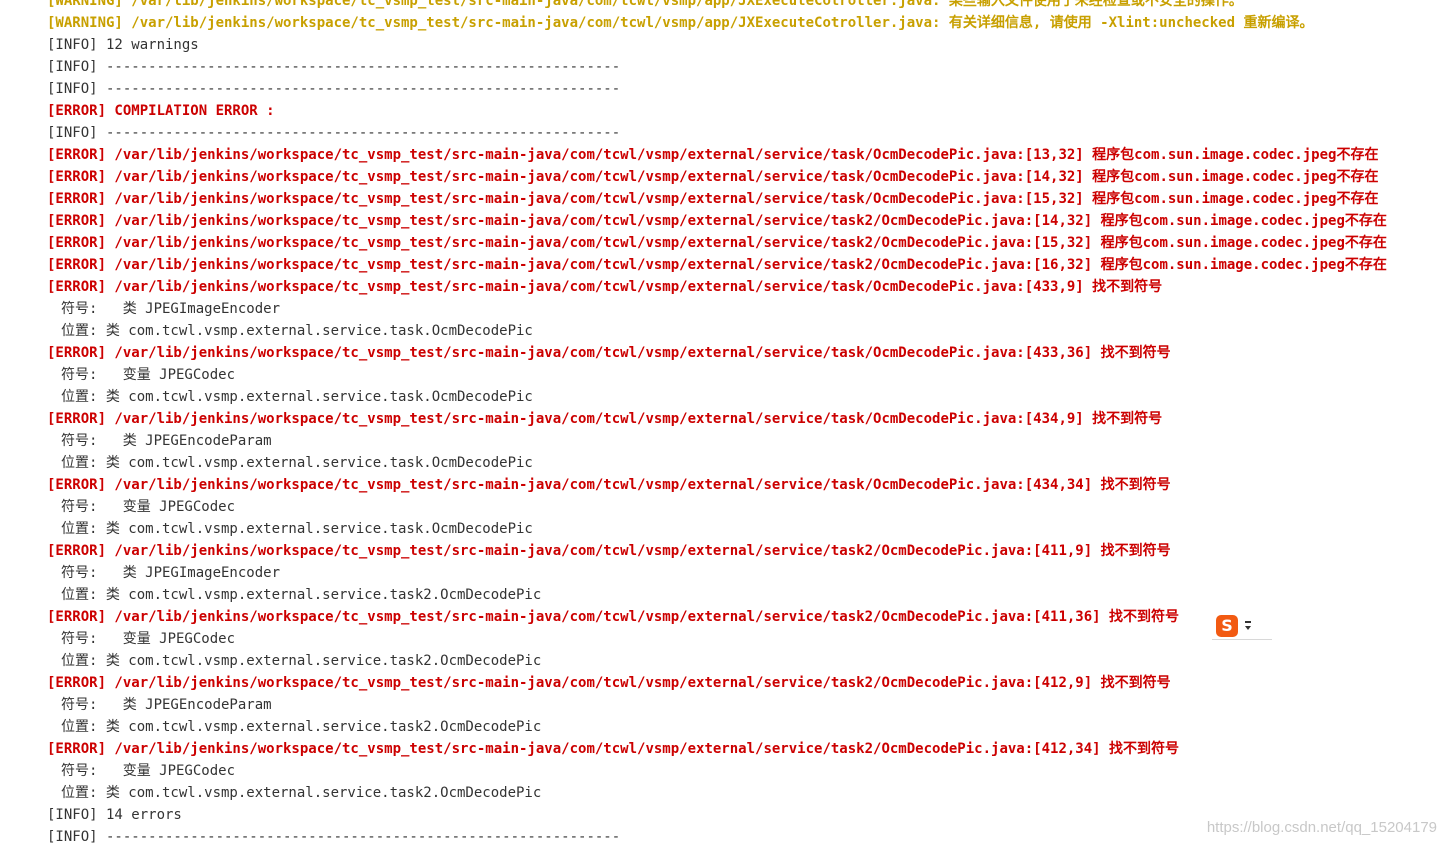 This screenshot has width=1447, height=848. What do you see at coordinates (123, 45) in the screenshot?
I see `log-line-info: [INFO] 12 warnings` at bounding box center [123, 45].